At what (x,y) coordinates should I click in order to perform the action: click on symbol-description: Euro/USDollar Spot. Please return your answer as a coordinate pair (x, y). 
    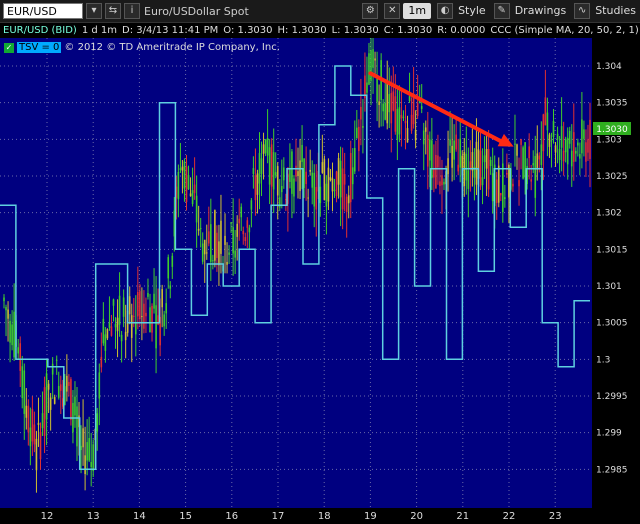
    Looking at the image, I should click on (196, 11).